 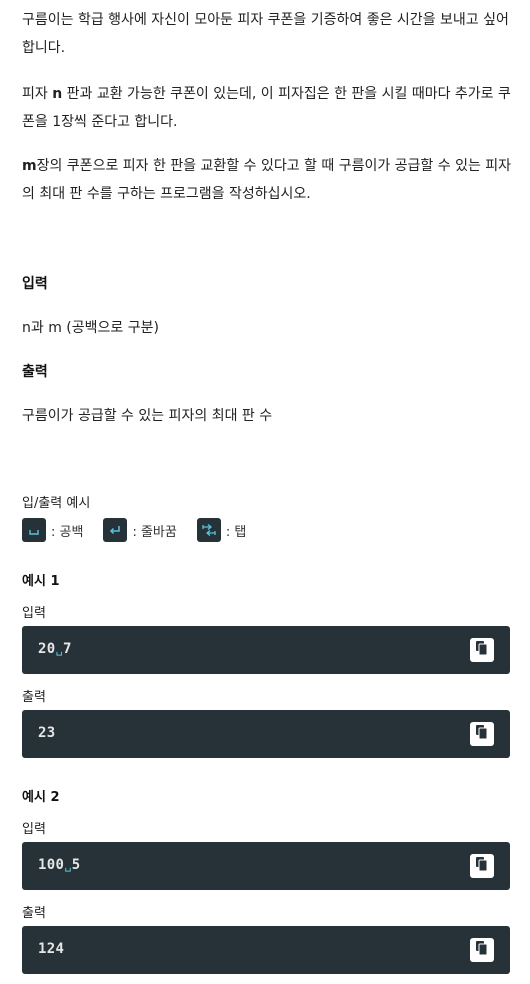 I want to click on whitespace-legend: : 공백 : 줄바꿈 : 탭, so click(x=144, y=530).